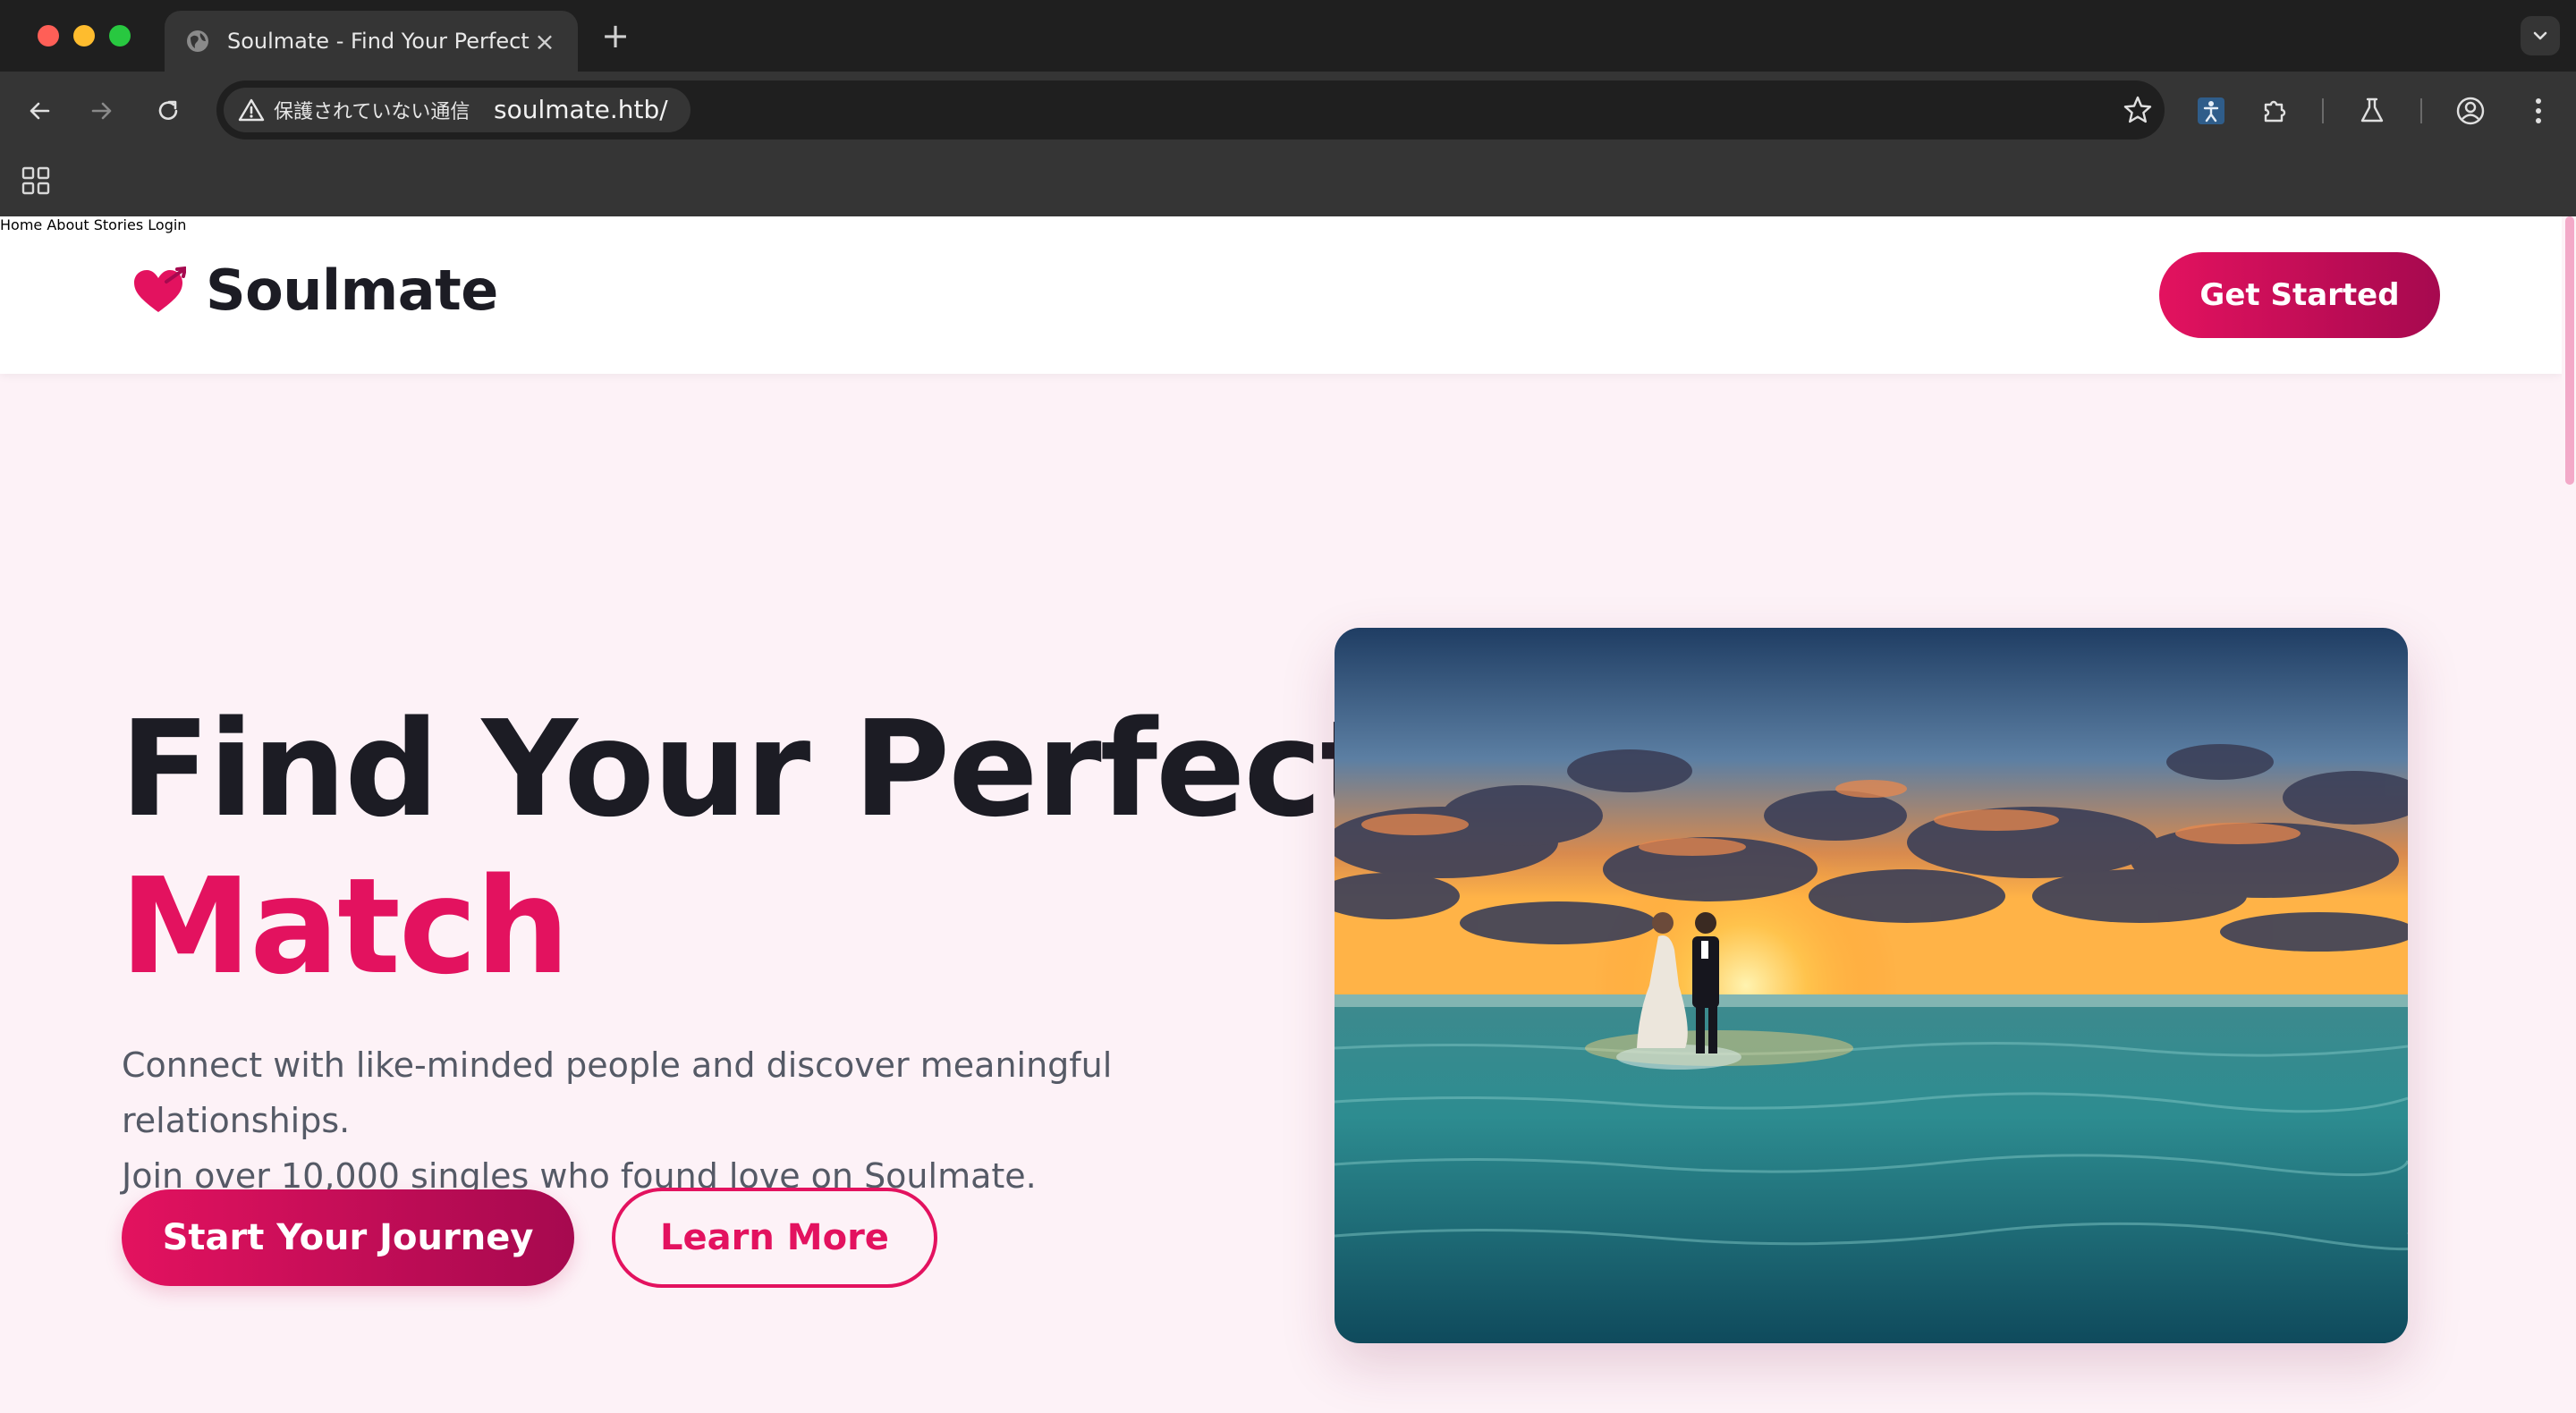 The image size is (2576, 1413). I want to click on bookmarks-bar, so click(1288, 182).